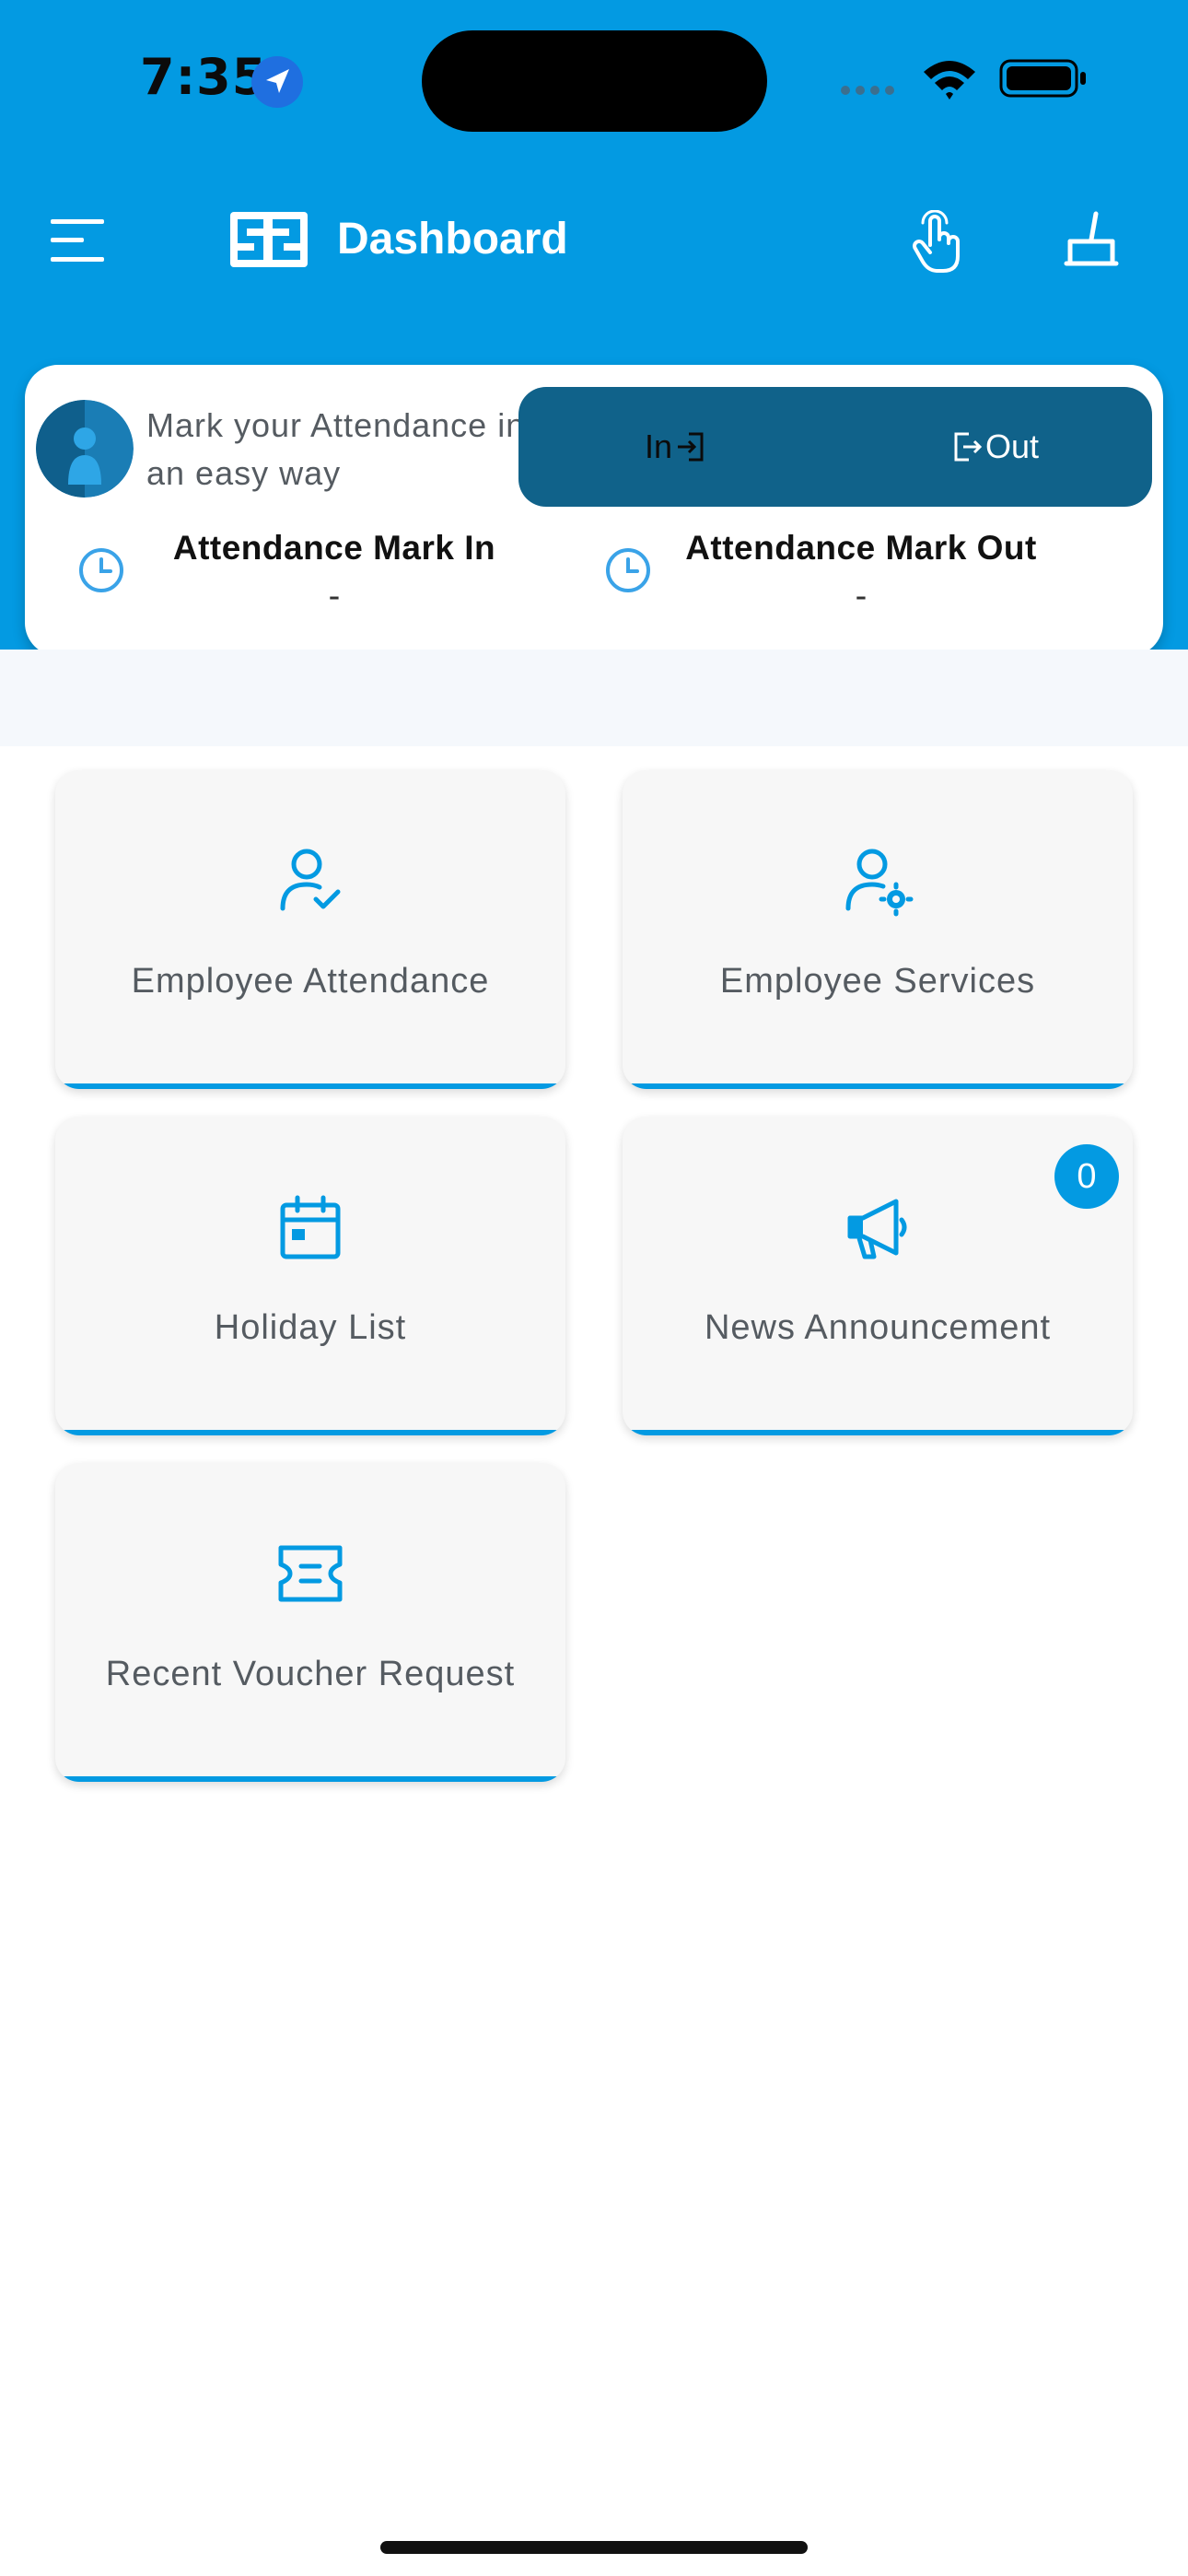 The image size is (1188, 2576). I want to click on mark-in-value: -, so click(335, 596).